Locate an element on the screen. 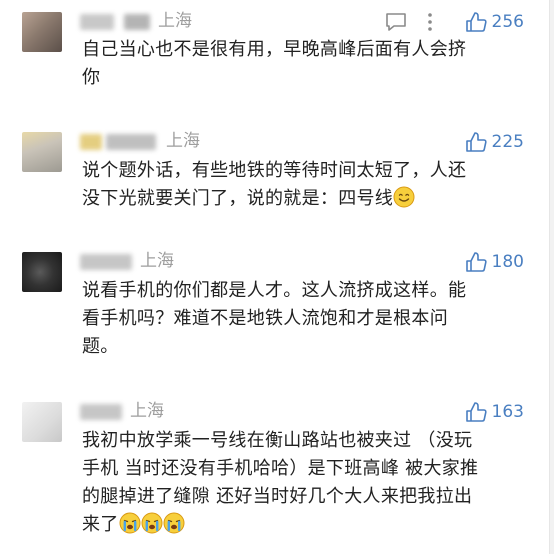 The width and height of the screenshot is (554, 554). comment-text: 说个题外话，有些地铁的等待时间太短了，人还 没下光就要关门了，说的就是：四号线 is located at coordinates (301, 185).